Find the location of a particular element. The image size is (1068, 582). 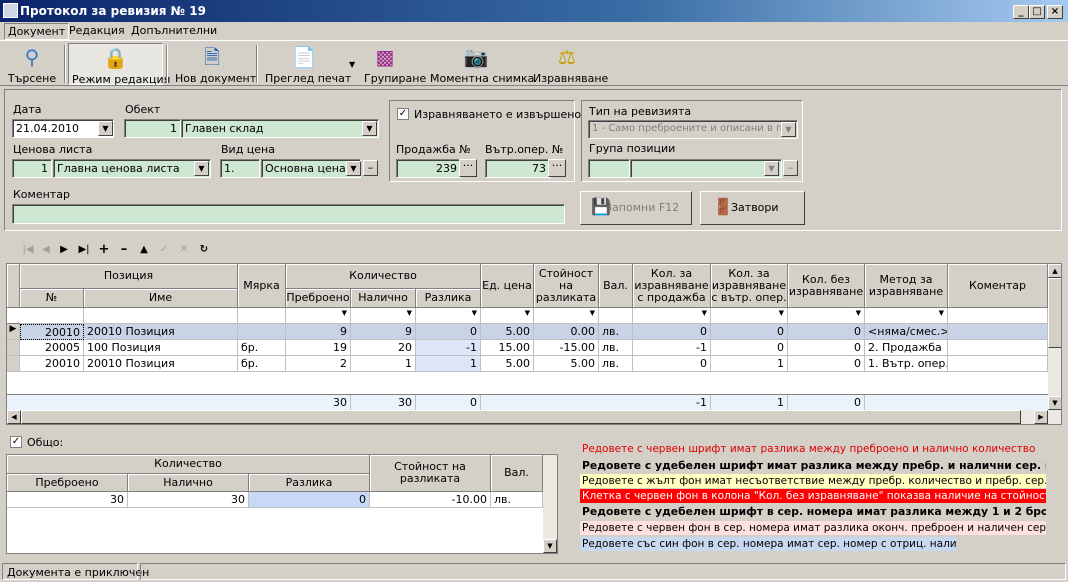

pricelist-number-input: 1 is located at coordinates (32, 168).